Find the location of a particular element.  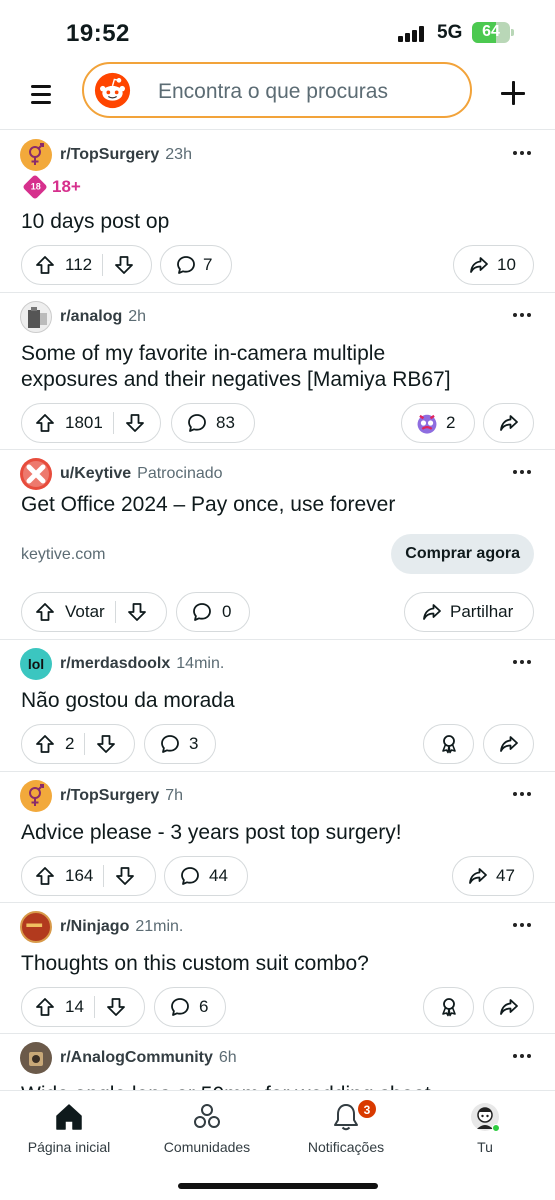

post-header: u/Keytive Patrocinado is located at coordinates (121, 474).